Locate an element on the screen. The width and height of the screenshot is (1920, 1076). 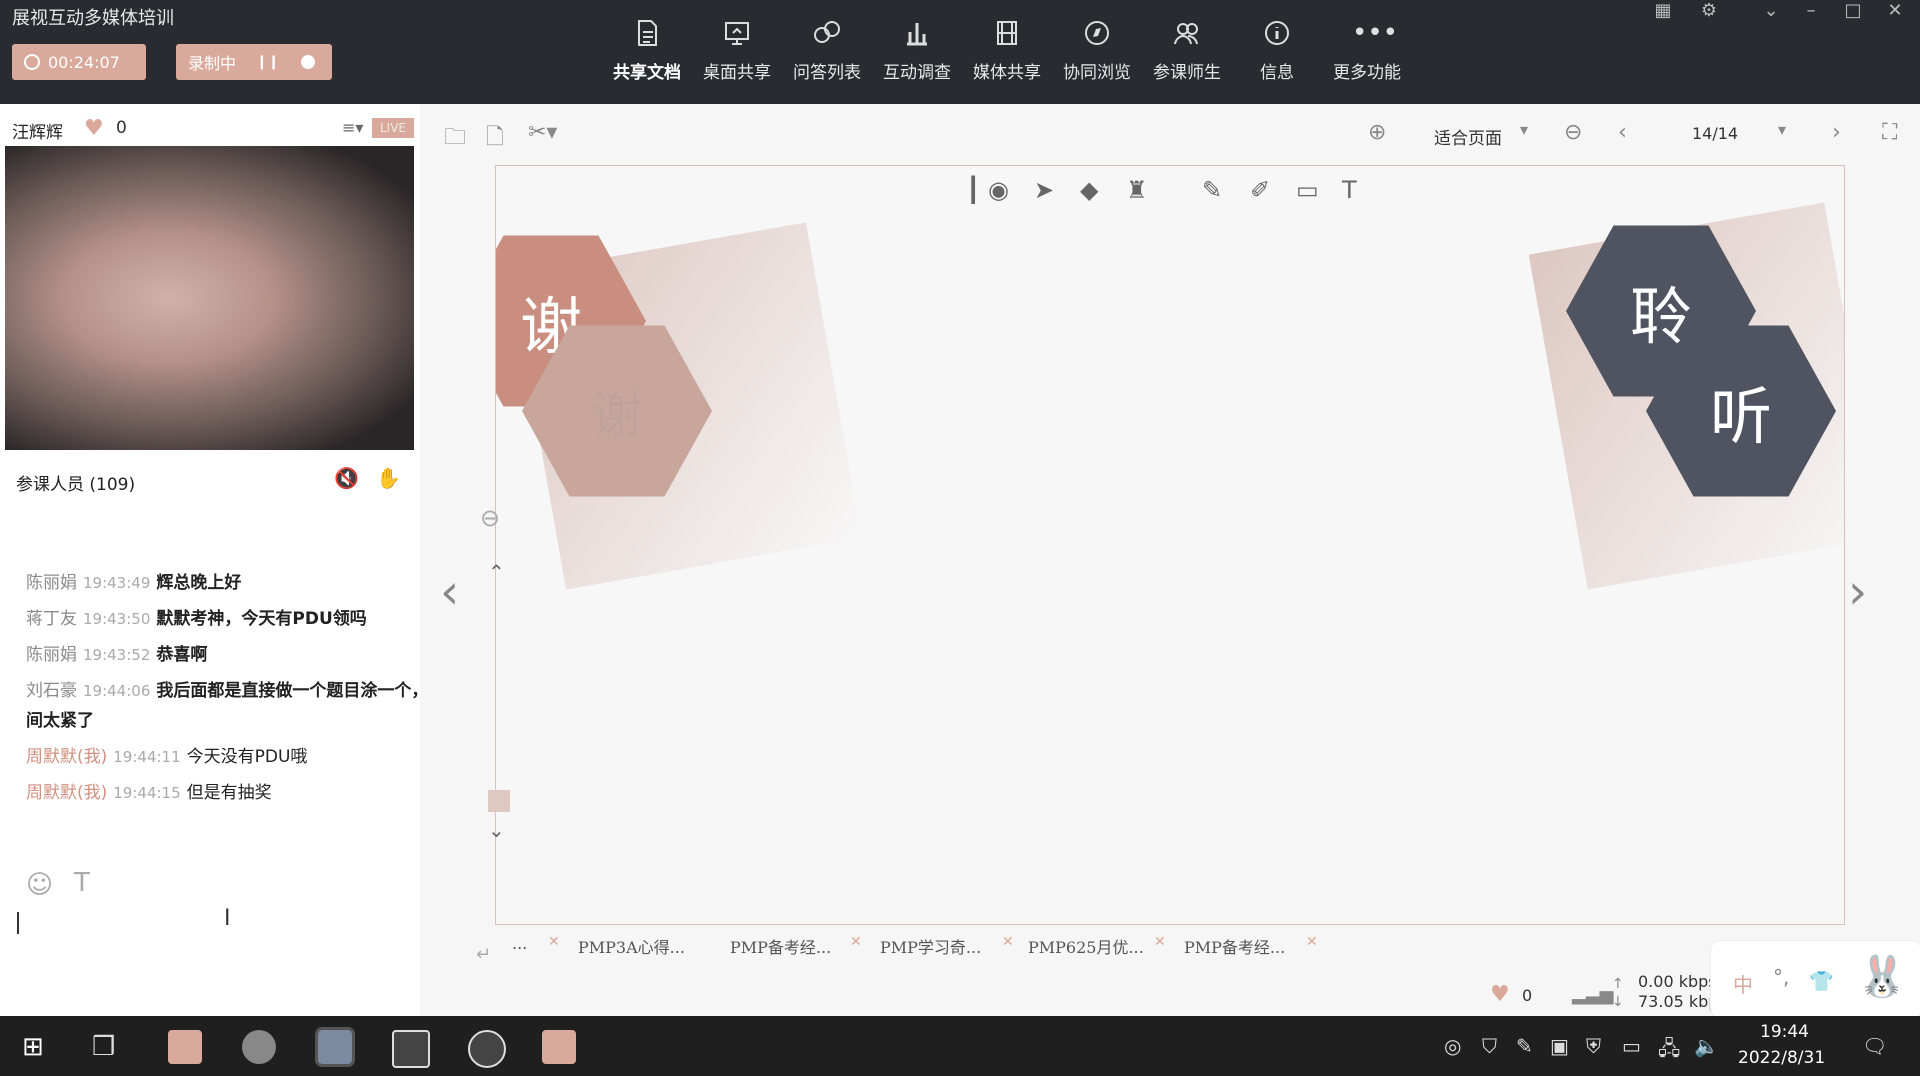
skin-icon: 👕 is located at coordinates (1821, 981).